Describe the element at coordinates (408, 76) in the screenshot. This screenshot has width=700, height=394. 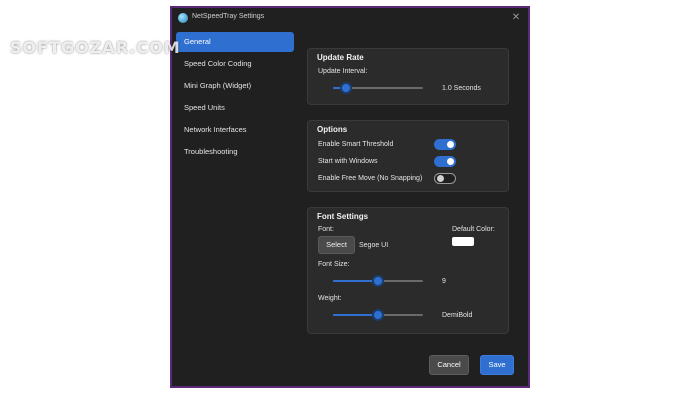
I see `update-rate-card: Update Rate Update Interval: 1.0 Seconds` at that location.